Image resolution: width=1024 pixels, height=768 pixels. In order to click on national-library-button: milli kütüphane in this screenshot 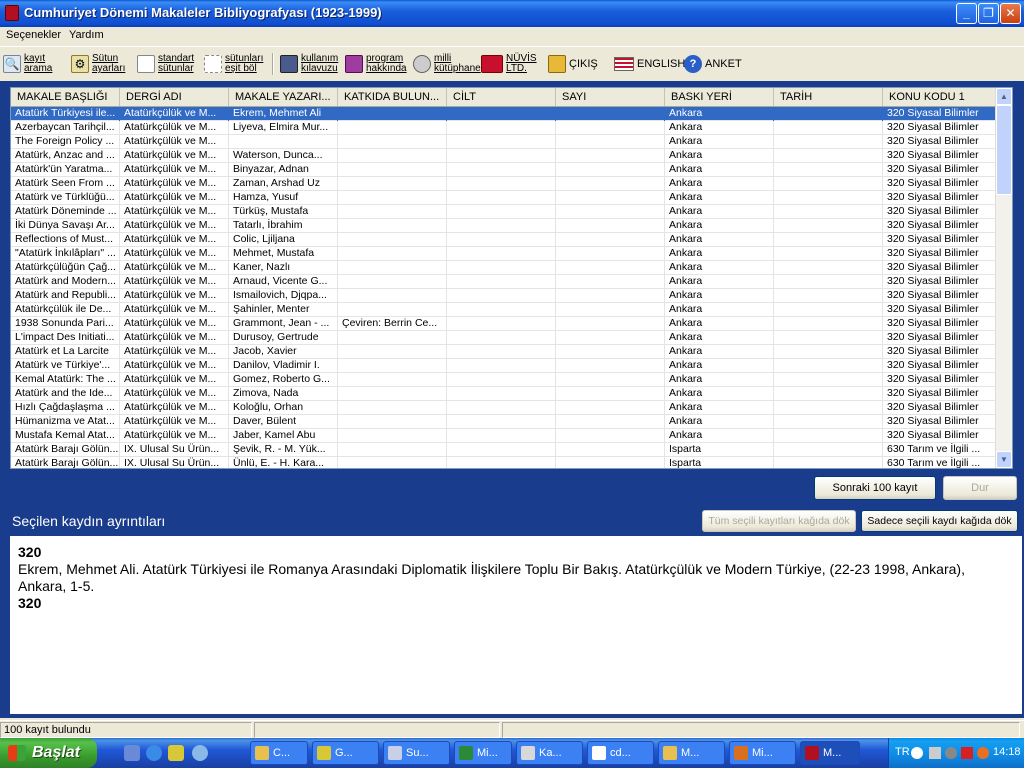, I will do `click(447, 64)`.